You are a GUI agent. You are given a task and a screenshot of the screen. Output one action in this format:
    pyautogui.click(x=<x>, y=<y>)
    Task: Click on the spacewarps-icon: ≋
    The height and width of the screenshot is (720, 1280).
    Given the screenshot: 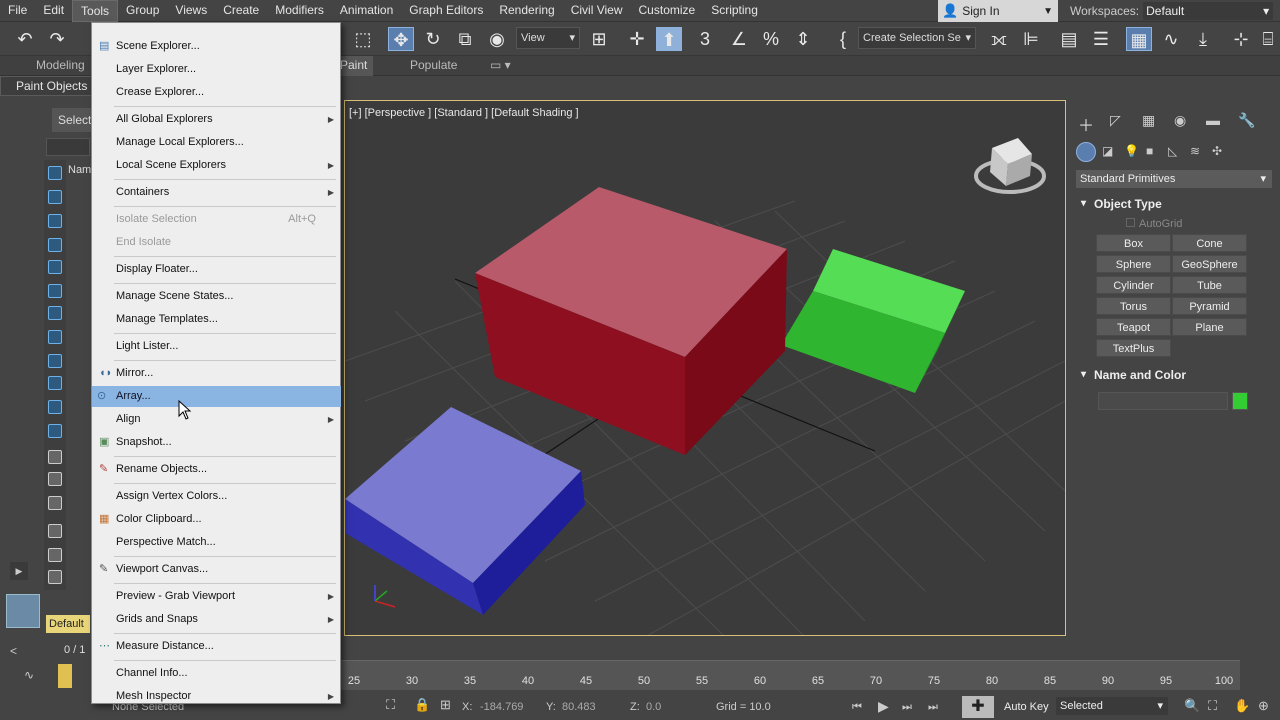 What is the action you would take?
    pyautogui.click(x=1195, y=151)
    